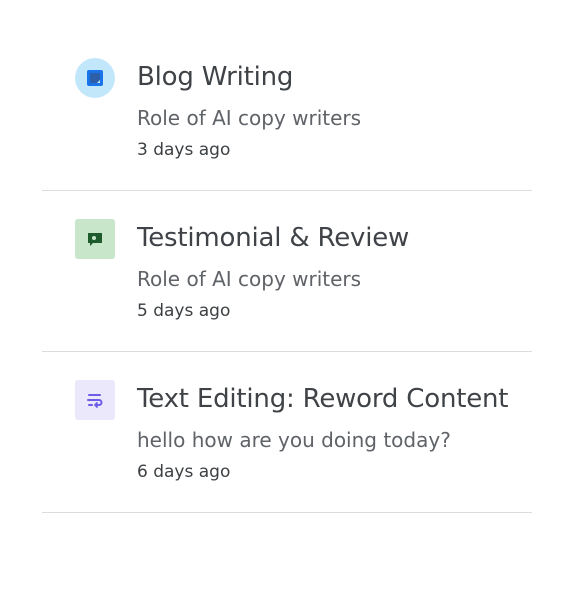 This screenshot has height=590, width=564. What do you see at coordinates (184, 311) in the screenshot?
I see `item-timestamp: 5 days ago` at bounding box center [184, 311].